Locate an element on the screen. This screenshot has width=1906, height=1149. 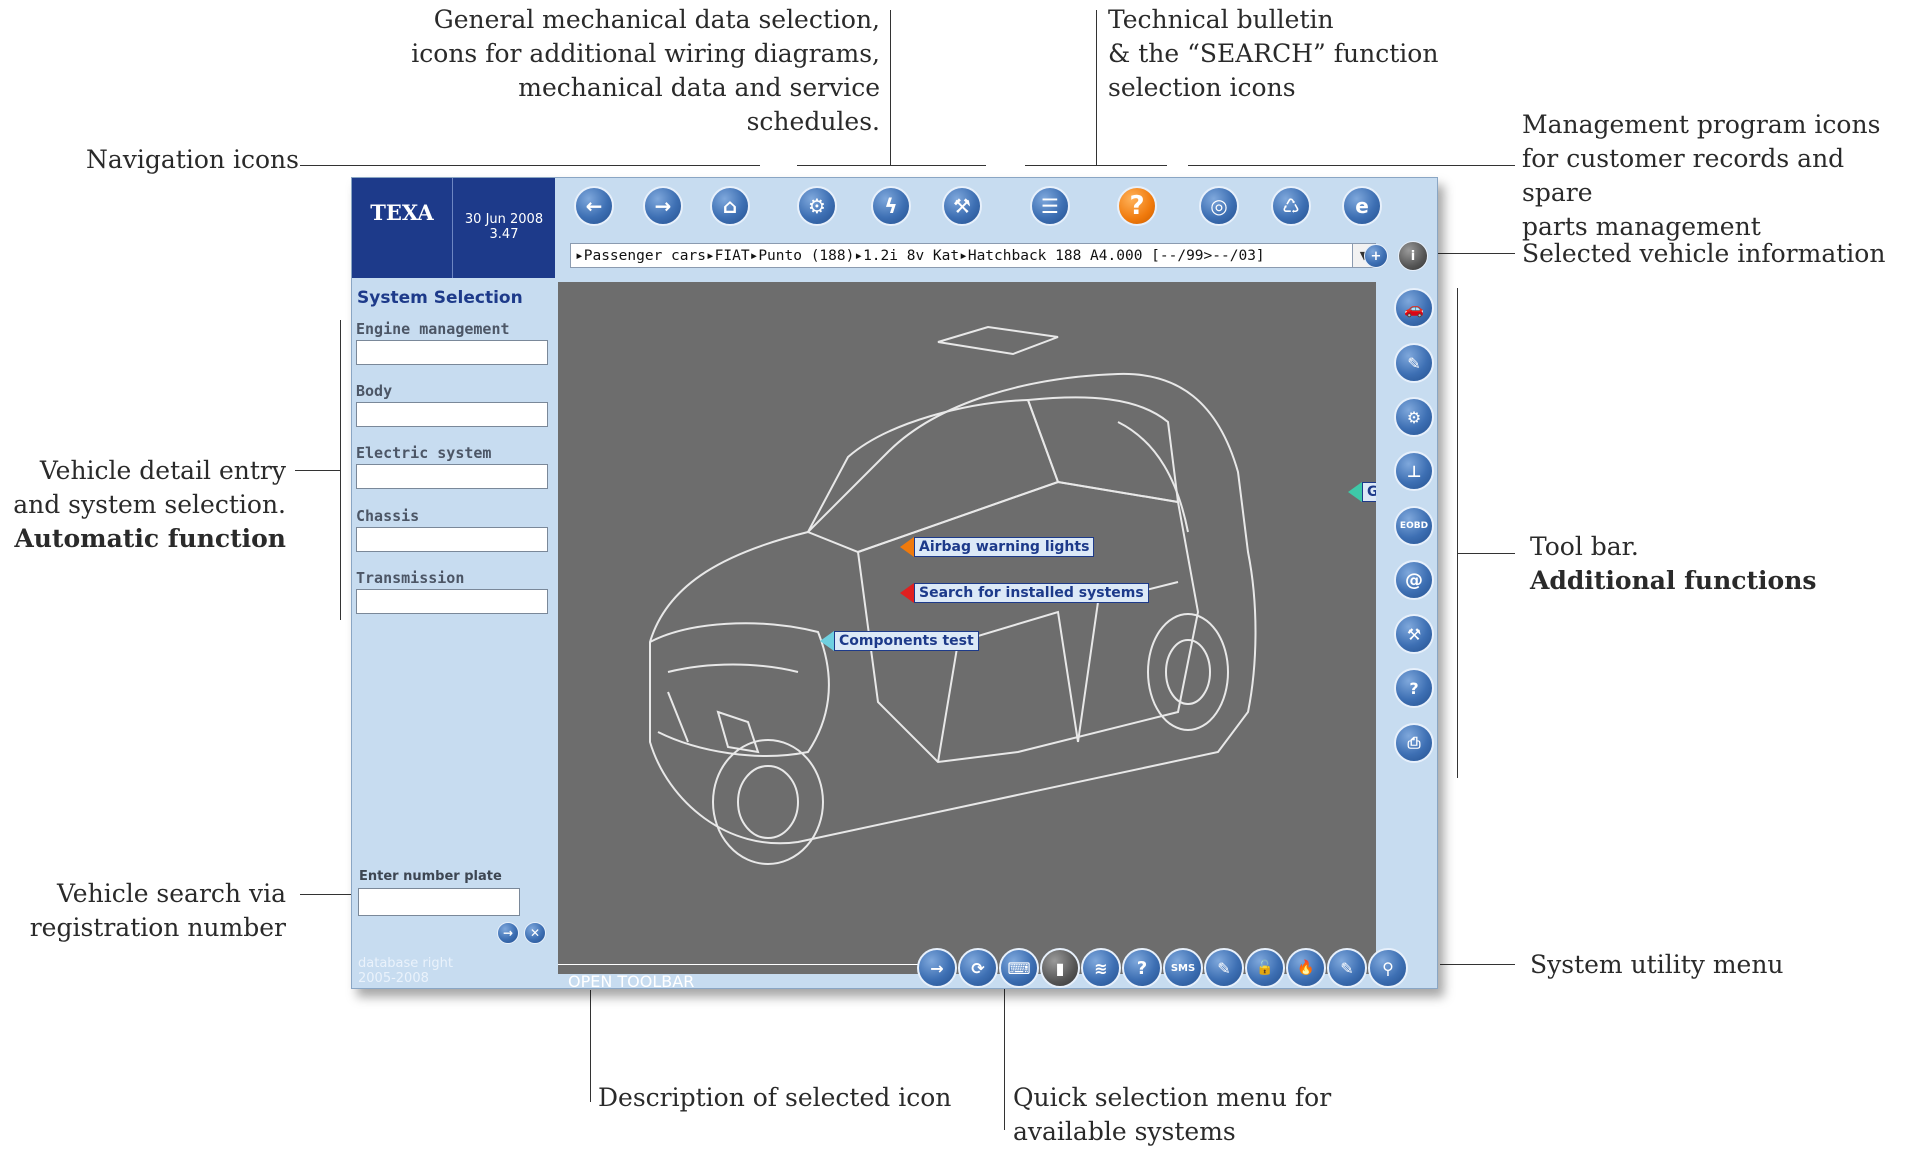
callout-tool-bar-line1: Tool bar. is located at coordinates (1584, 546).